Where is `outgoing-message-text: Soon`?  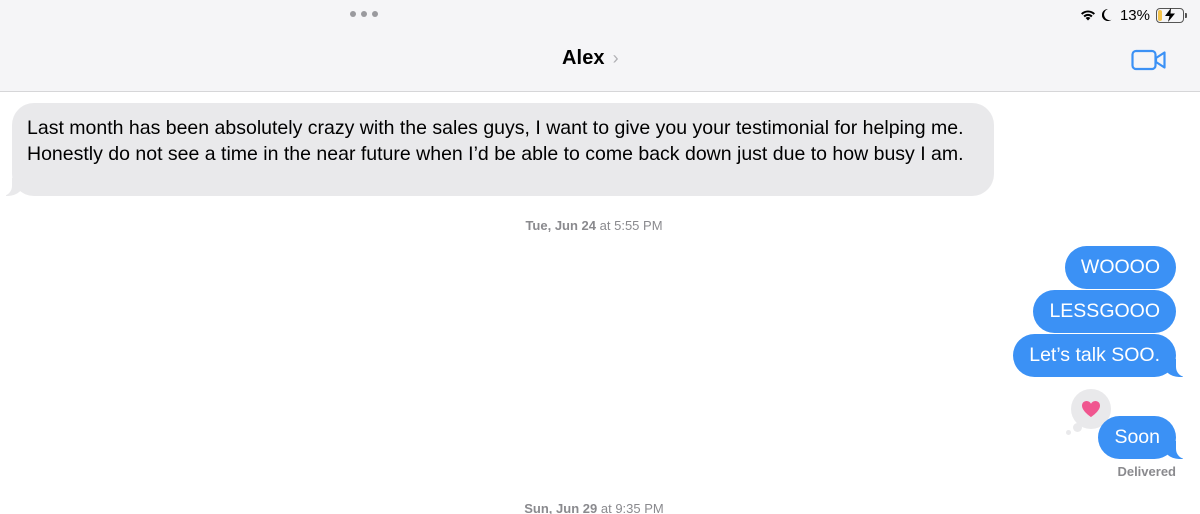
outgoing-message-text: Soon is located at coordinates (1137, 437).